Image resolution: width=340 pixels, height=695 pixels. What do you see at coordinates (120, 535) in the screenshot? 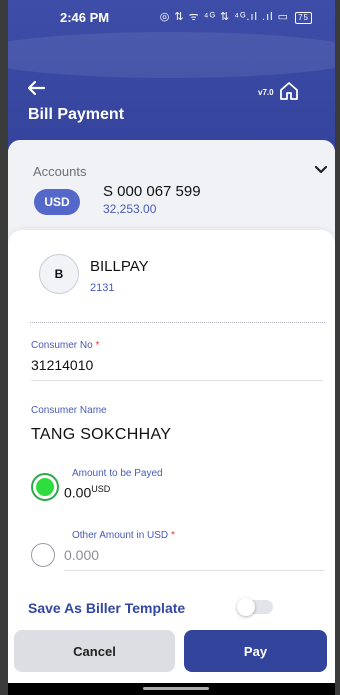
I see `other-amount-label-text: Other Amount in USD` at bounding box center [120, 535].